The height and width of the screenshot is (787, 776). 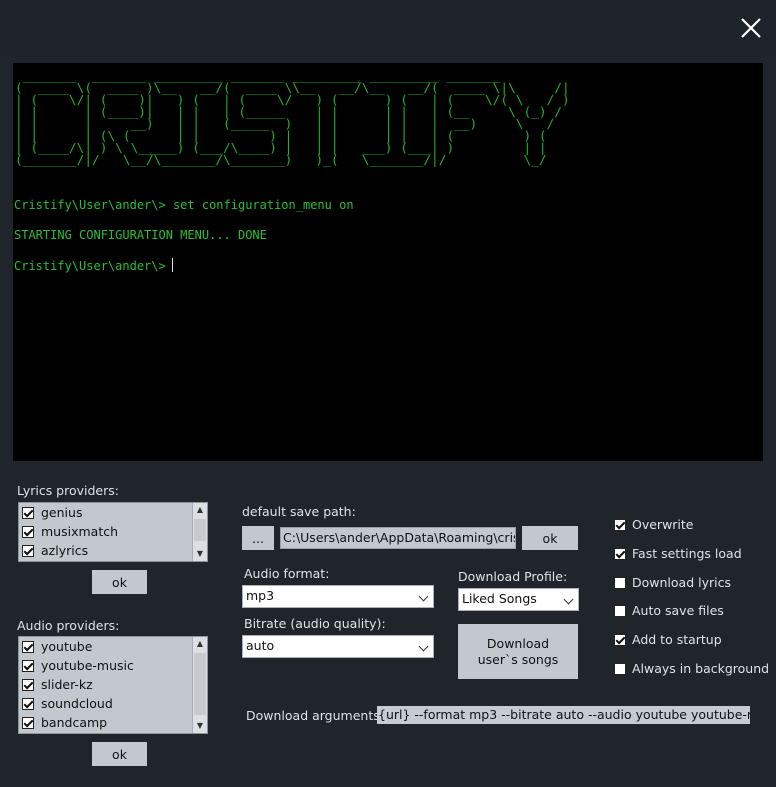 I want to click on list-item-label: bandcamp, so click(x=74, y=722).